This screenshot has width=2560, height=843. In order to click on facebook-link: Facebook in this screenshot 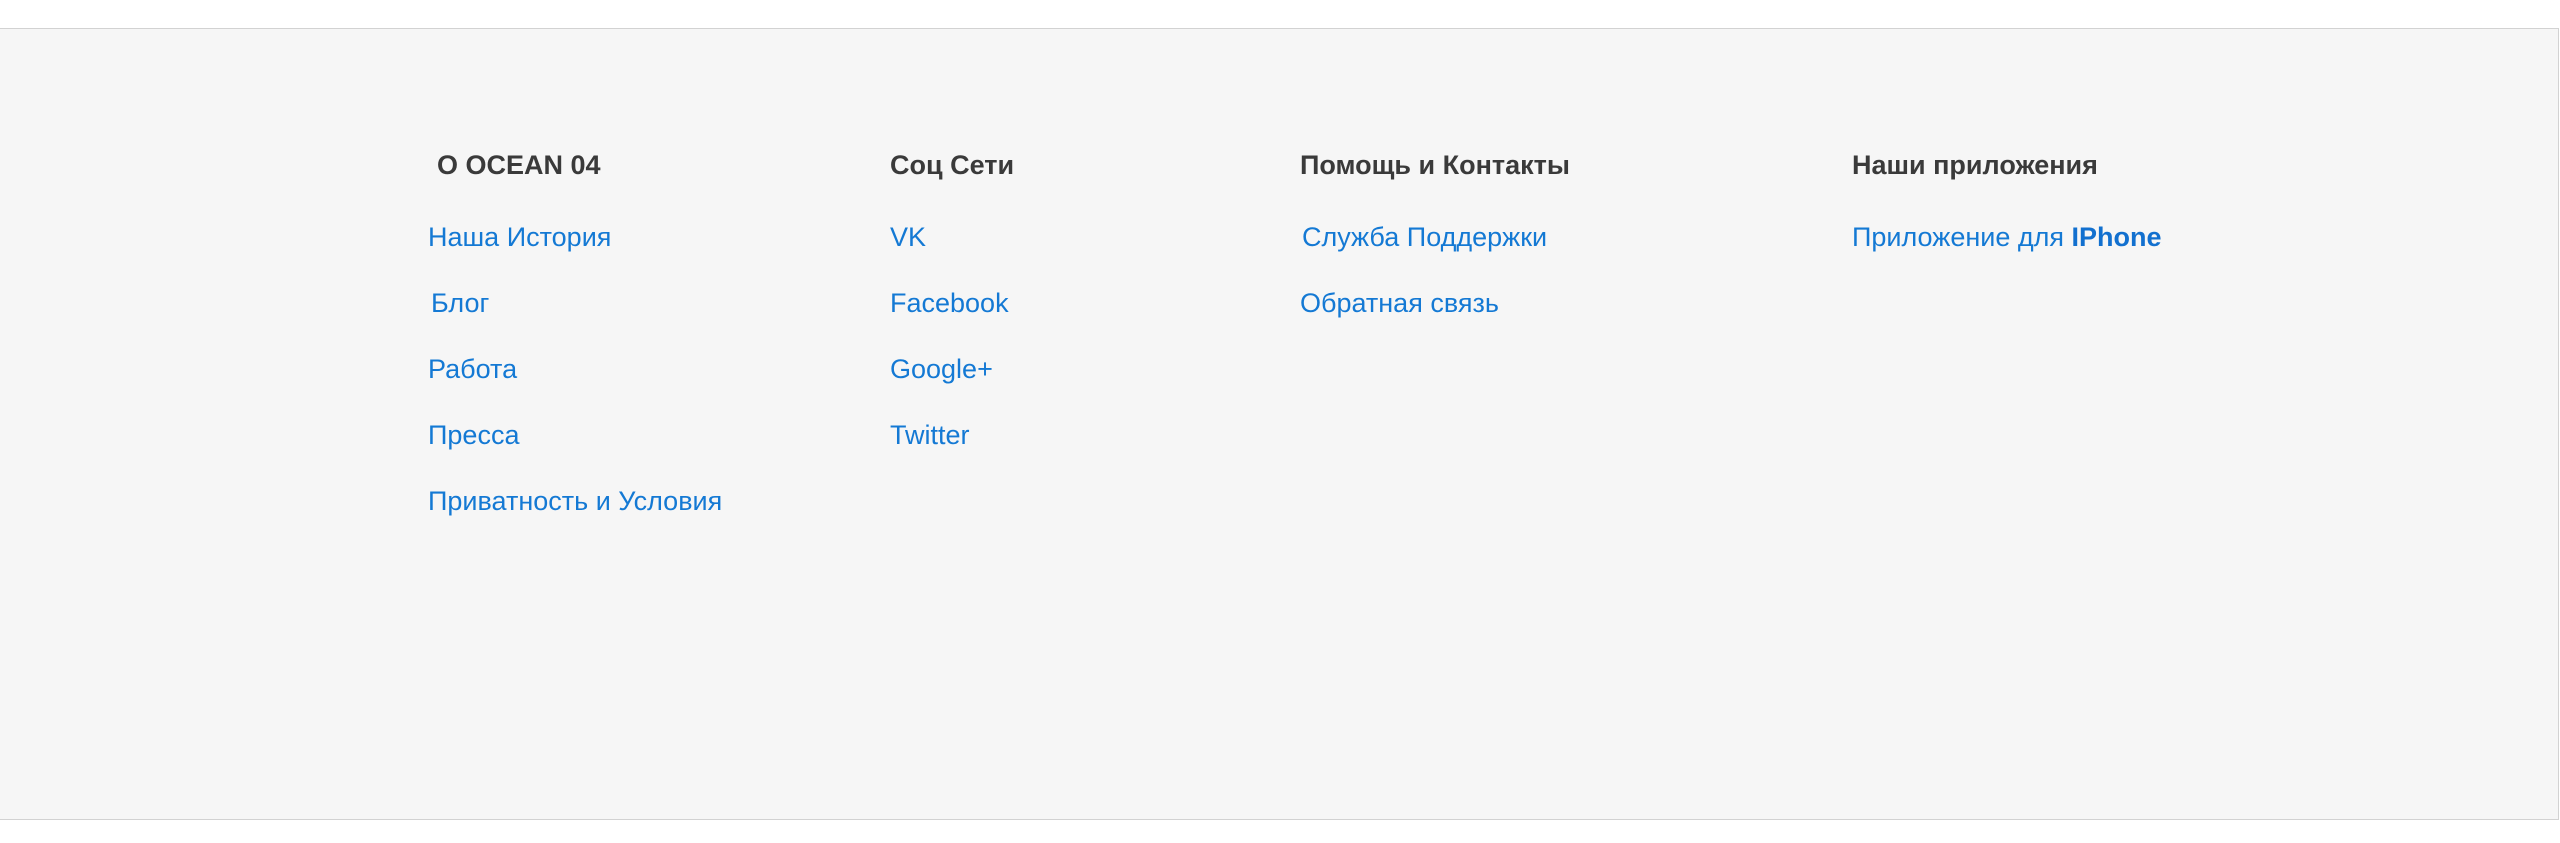, I will do `click(949, 303)`.